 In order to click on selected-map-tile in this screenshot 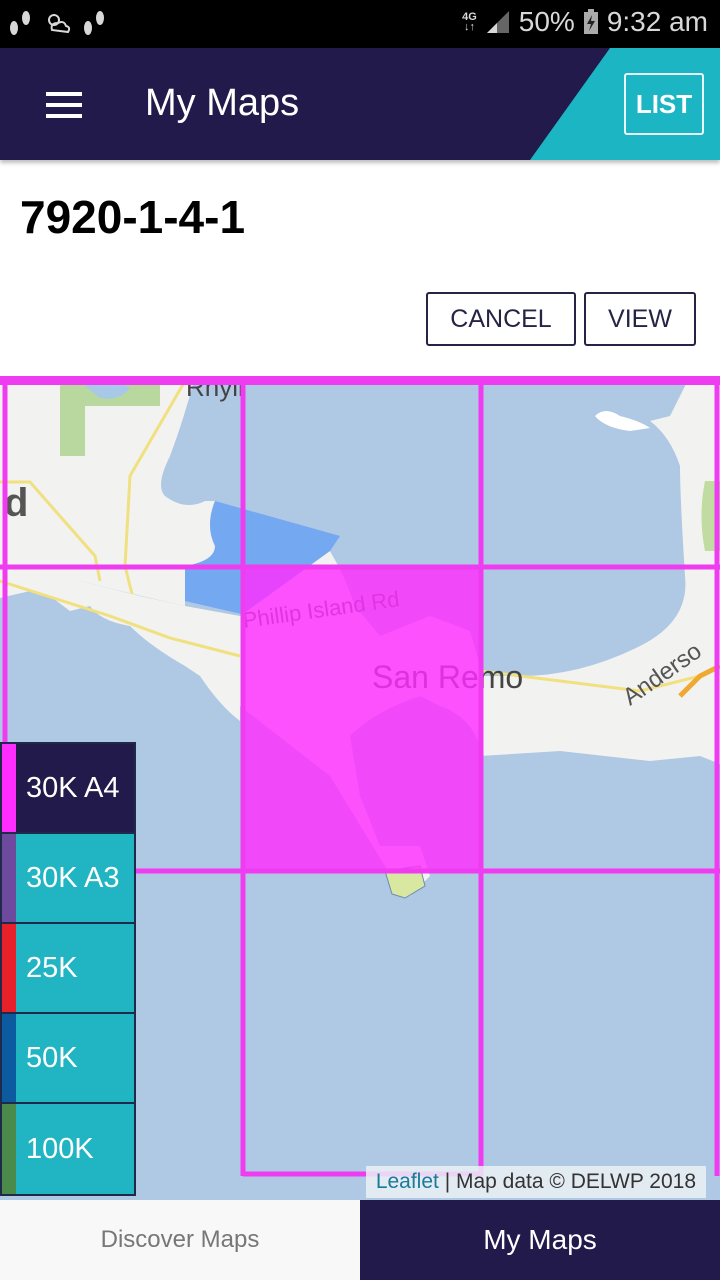, I will do `click(362, 719)`.